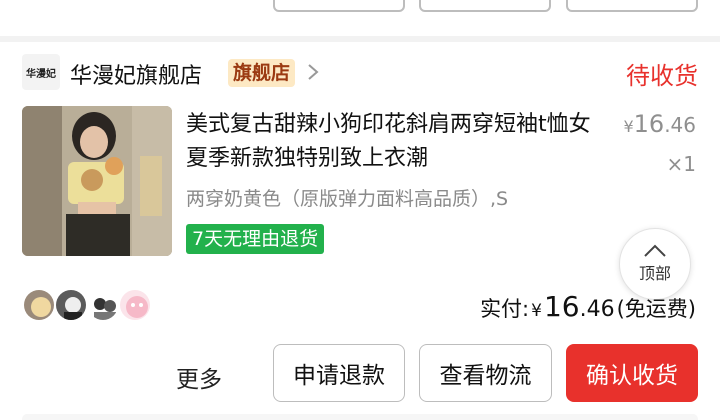  I want to click on price-decimal: .46, so click(680, 125).